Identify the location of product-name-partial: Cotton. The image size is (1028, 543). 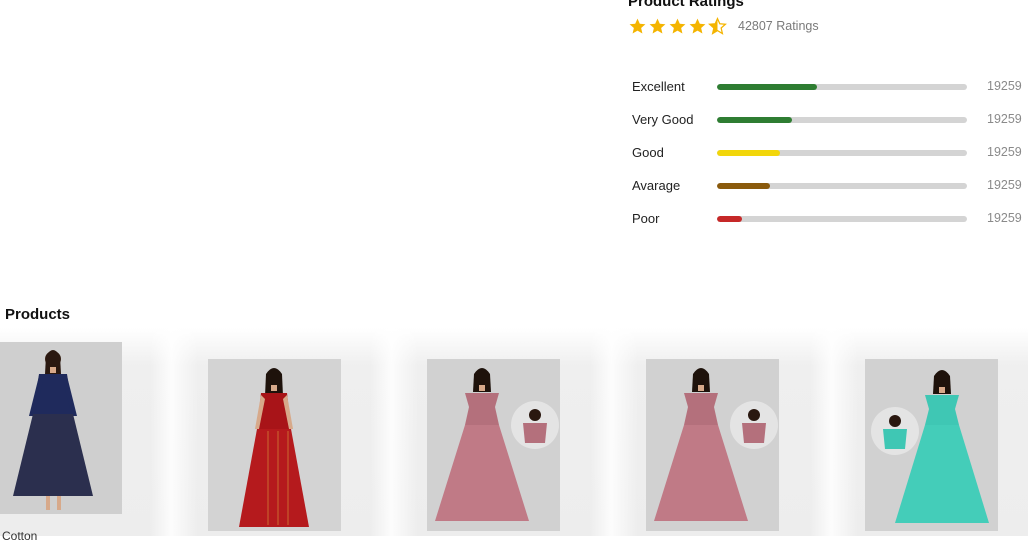
(20, 536).